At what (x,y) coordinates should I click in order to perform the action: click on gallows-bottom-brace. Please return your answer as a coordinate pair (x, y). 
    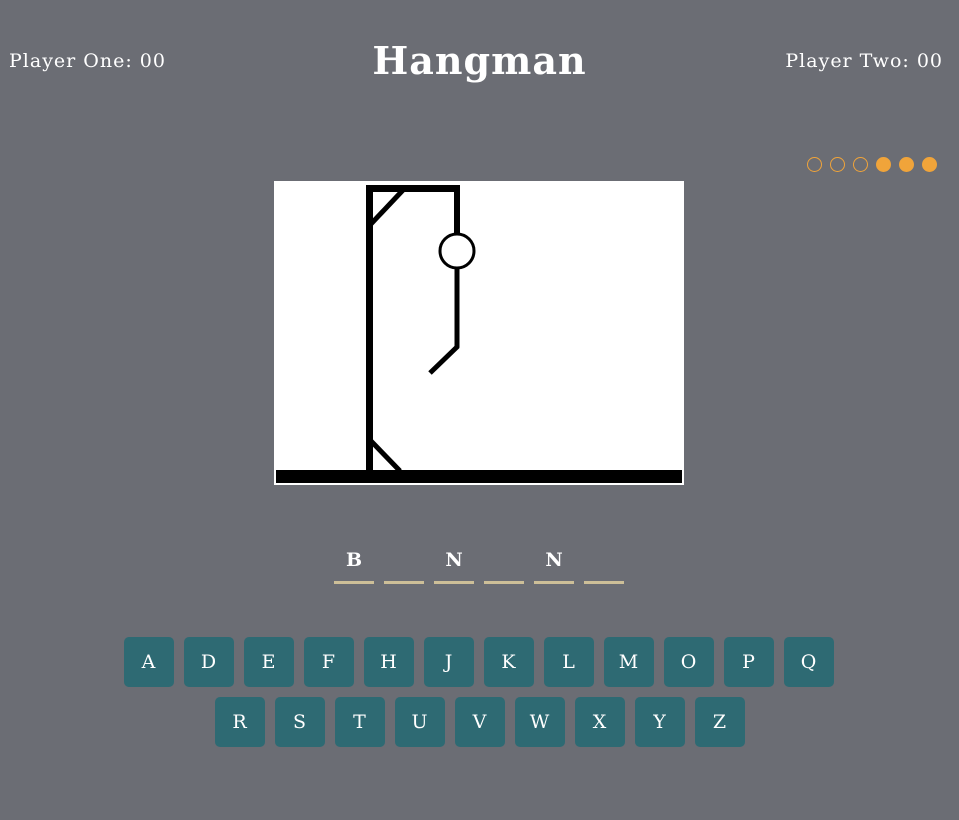
    Looking at the image, I should click on (385, 456).